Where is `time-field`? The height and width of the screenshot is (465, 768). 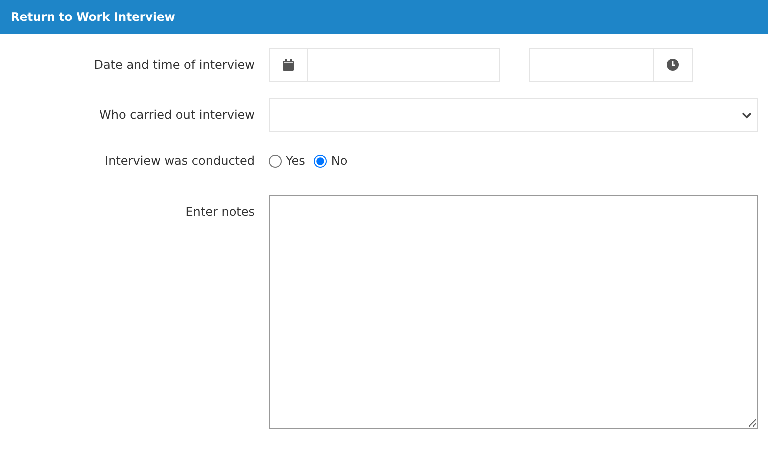 time-field is located at coordinates (611, 65).